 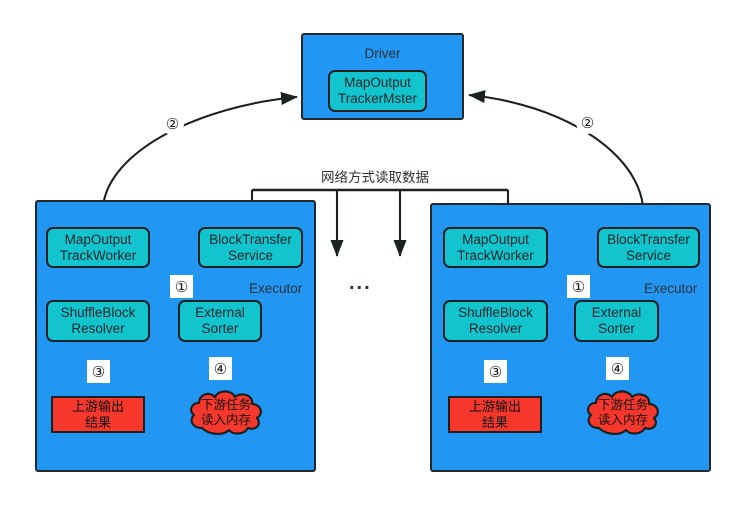 I want to click on executor-right-downstream-memory-cloud: 下游任务 读入内存, so click(x=623, y=413).